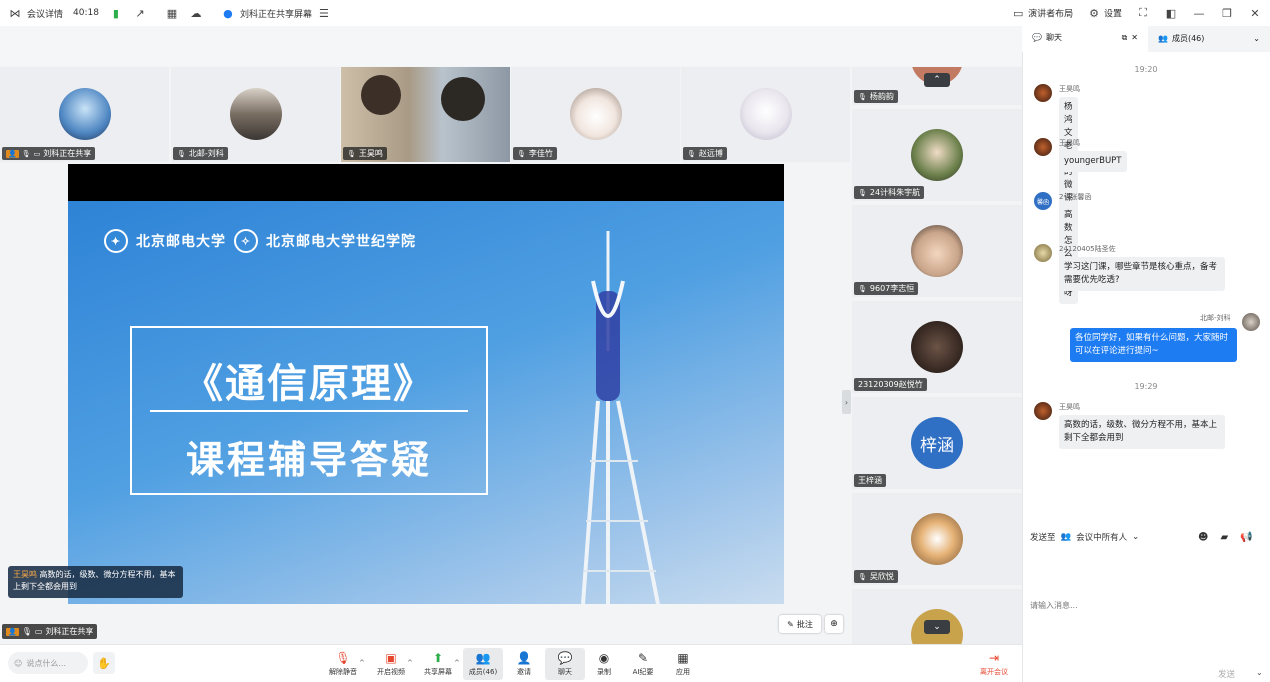 The width and height of the screenshot is (1270, 682). Describe the element at coordinates (604, 664) in the screenshot. I see `record-button: ◉ 录制` at that location.